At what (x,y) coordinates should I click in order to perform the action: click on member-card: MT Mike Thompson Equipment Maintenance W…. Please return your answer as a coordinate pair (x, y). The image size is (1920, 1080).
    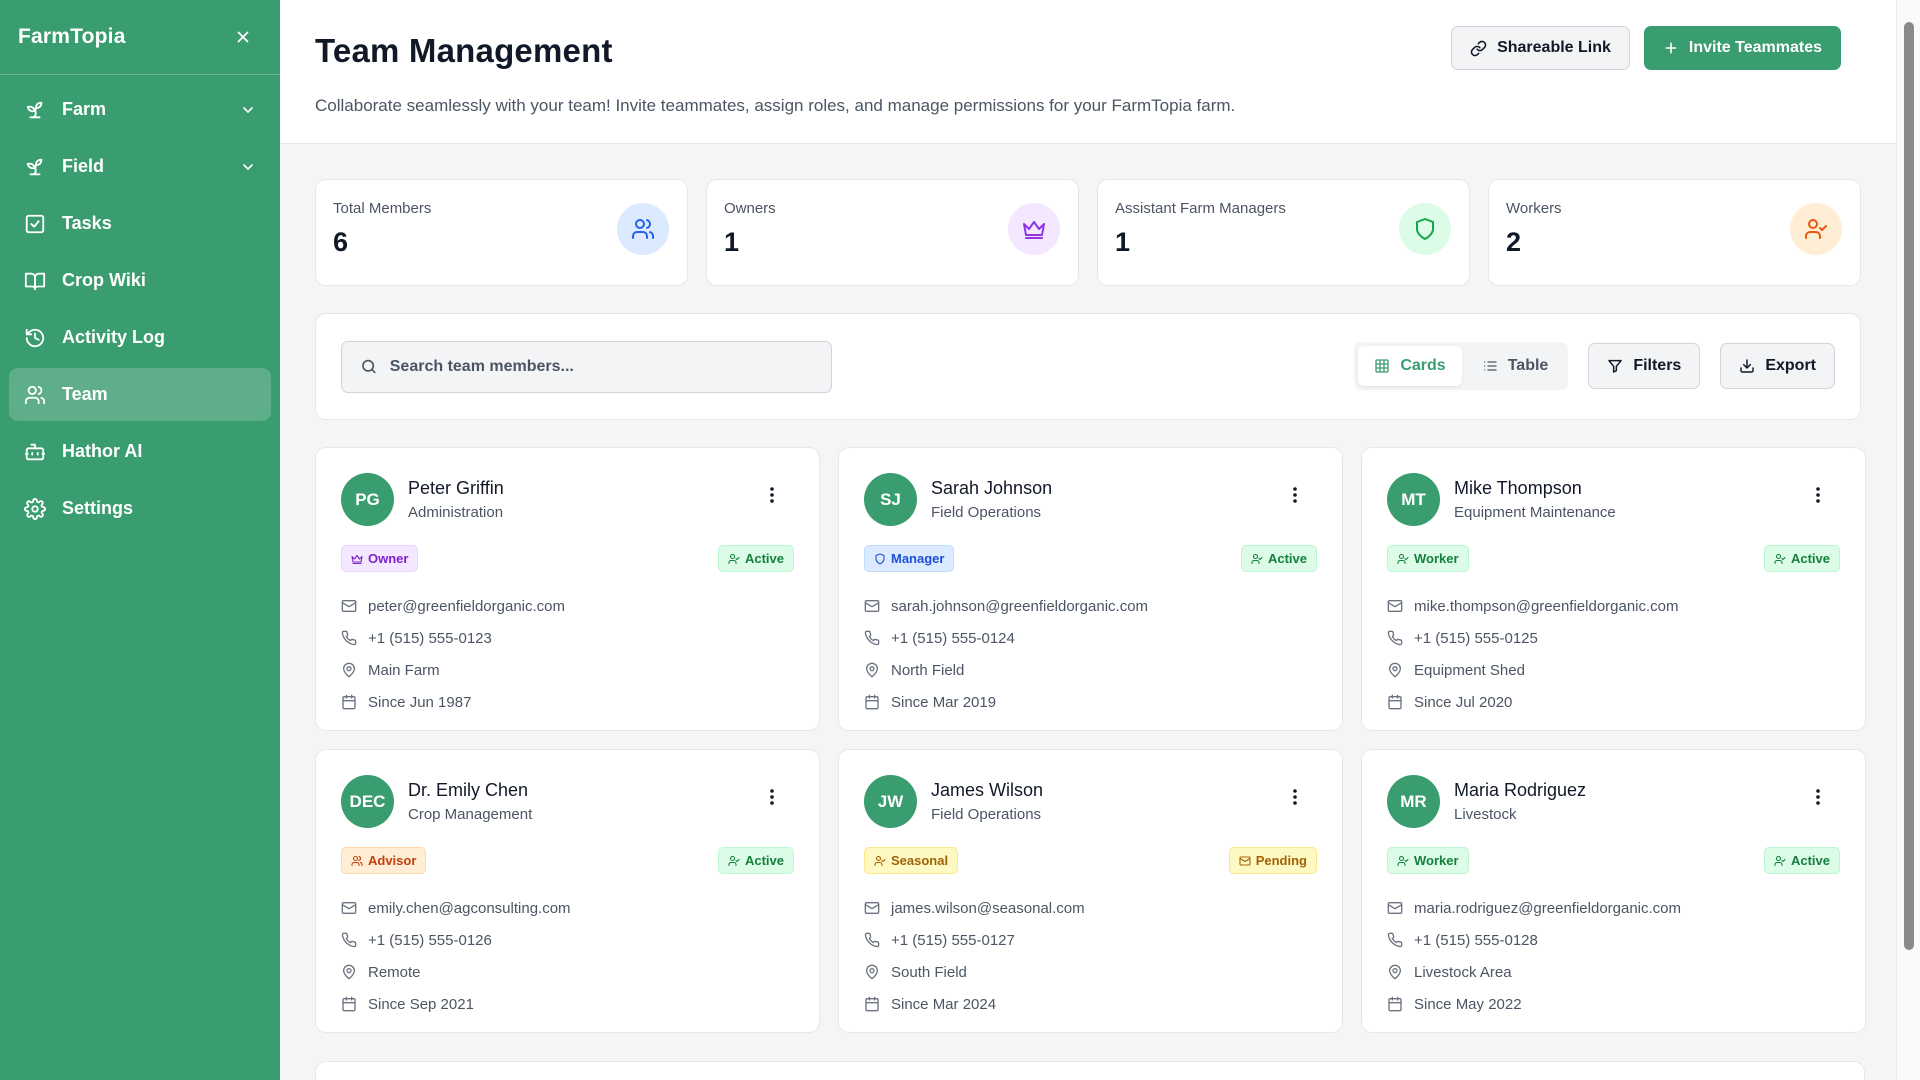
    Looking at the image, I should click on (1613, 589).